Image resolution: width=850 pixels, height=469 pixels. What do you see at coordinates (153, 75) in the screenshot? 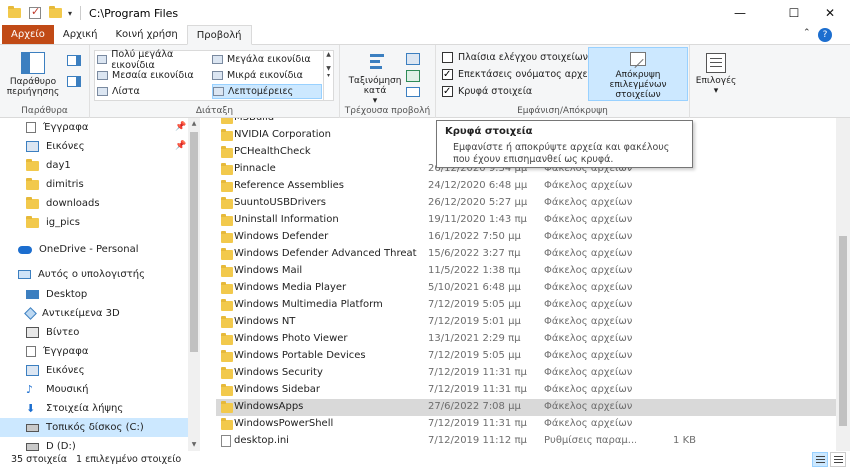
I see `layout-medium-icons: Μεσαία εικονίδια` at bounding box center [153, 75].